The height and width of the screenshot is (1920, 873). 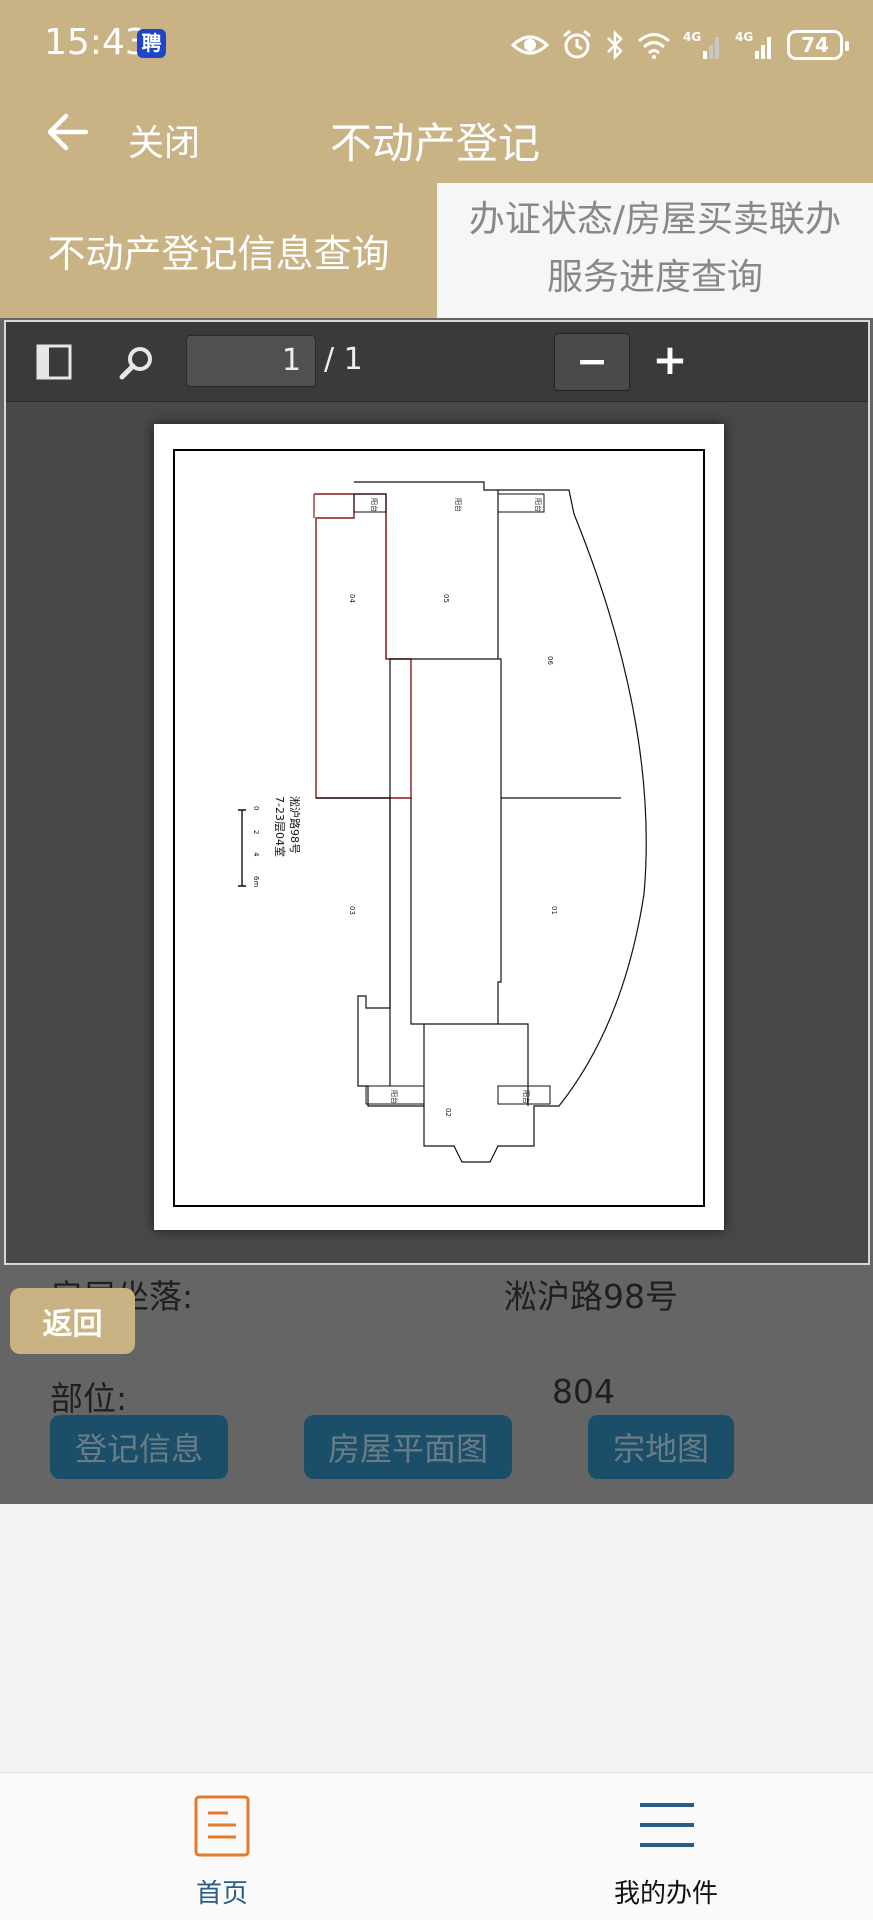 I want to click on alarm-icon, so click(x=577, y=44).